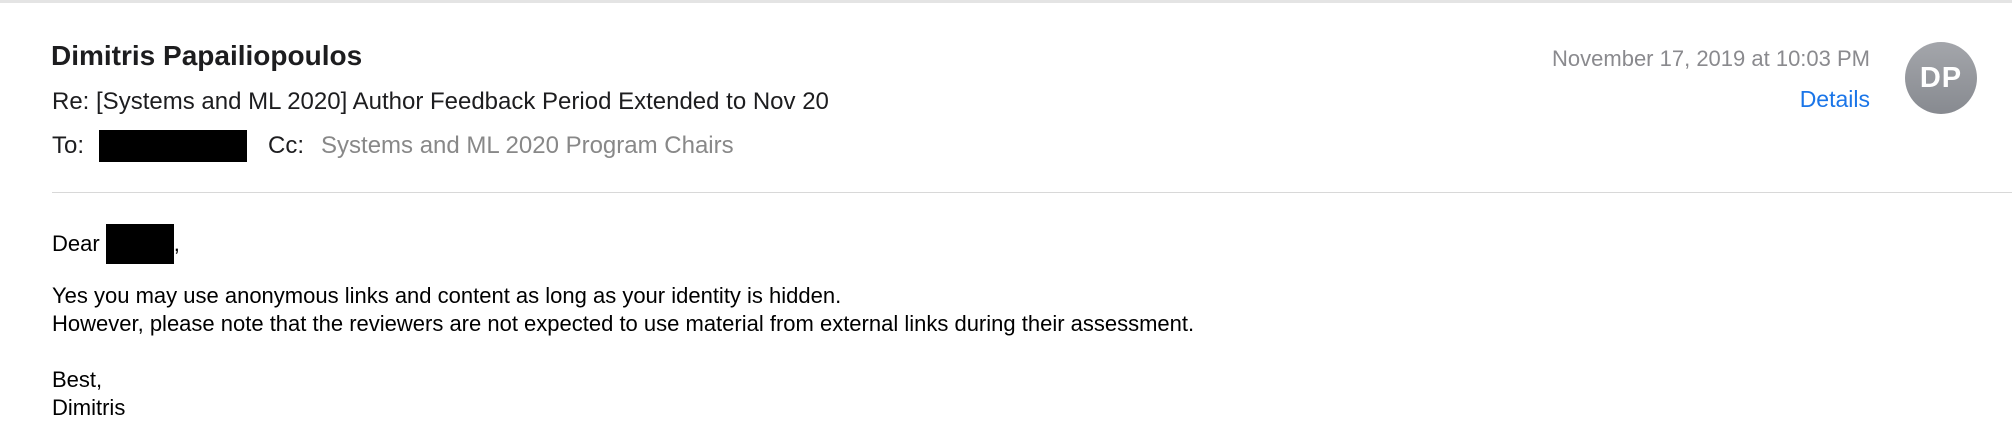 Image resolution: width=2012 pixels, height=448 pixels. I want to click on cc-label: Cc:, so click(286, 145).